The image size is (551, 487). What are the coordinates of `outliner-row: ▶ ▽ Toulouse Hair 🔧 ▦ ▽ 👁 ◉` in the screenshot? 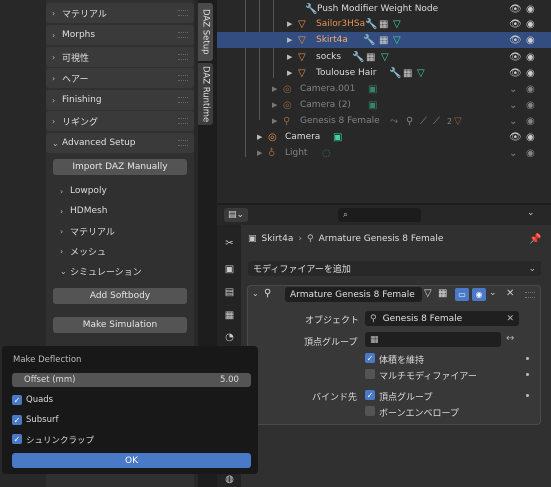 It's located at (384, 73).